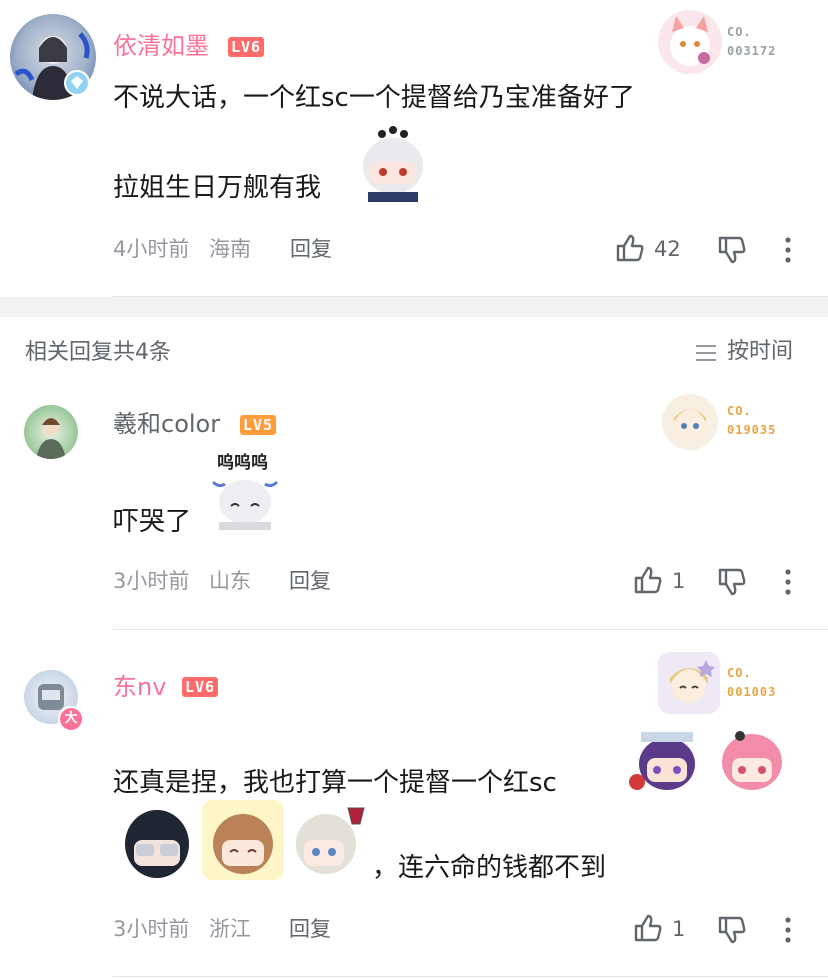 This screenshot has width=828, height=979. I want to click on username: 羲和color, so click(166, 424).